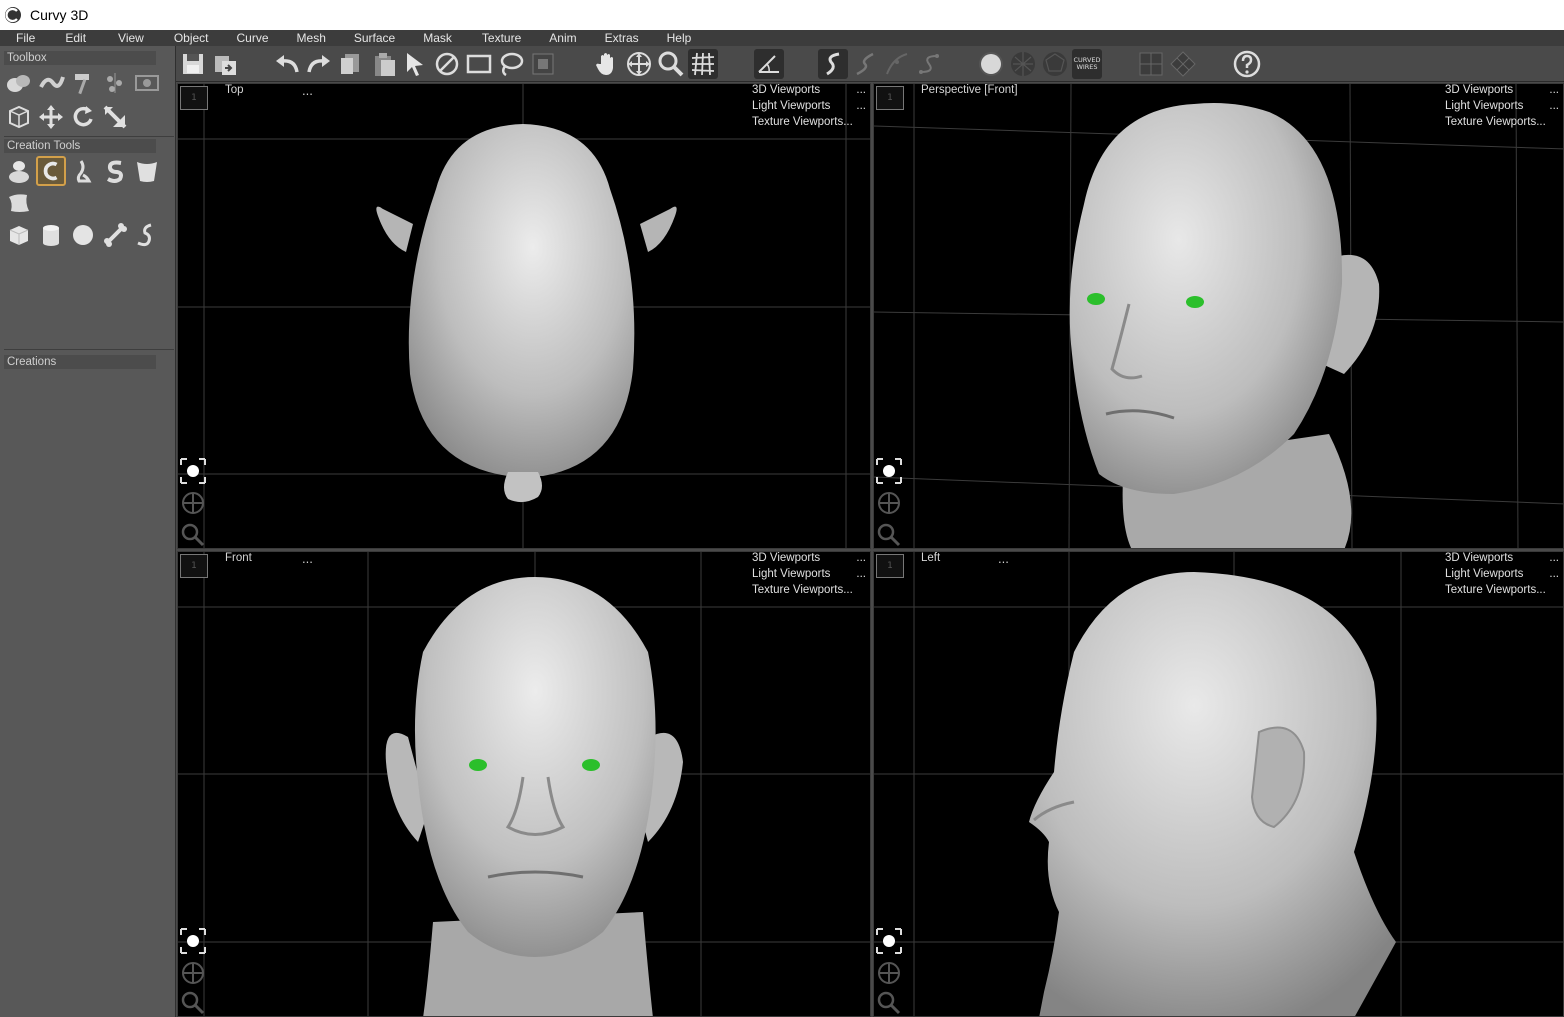  Describe the element at coordinates (147, 171) in the screenshot. I see `bucket-shape-icon` at that location.